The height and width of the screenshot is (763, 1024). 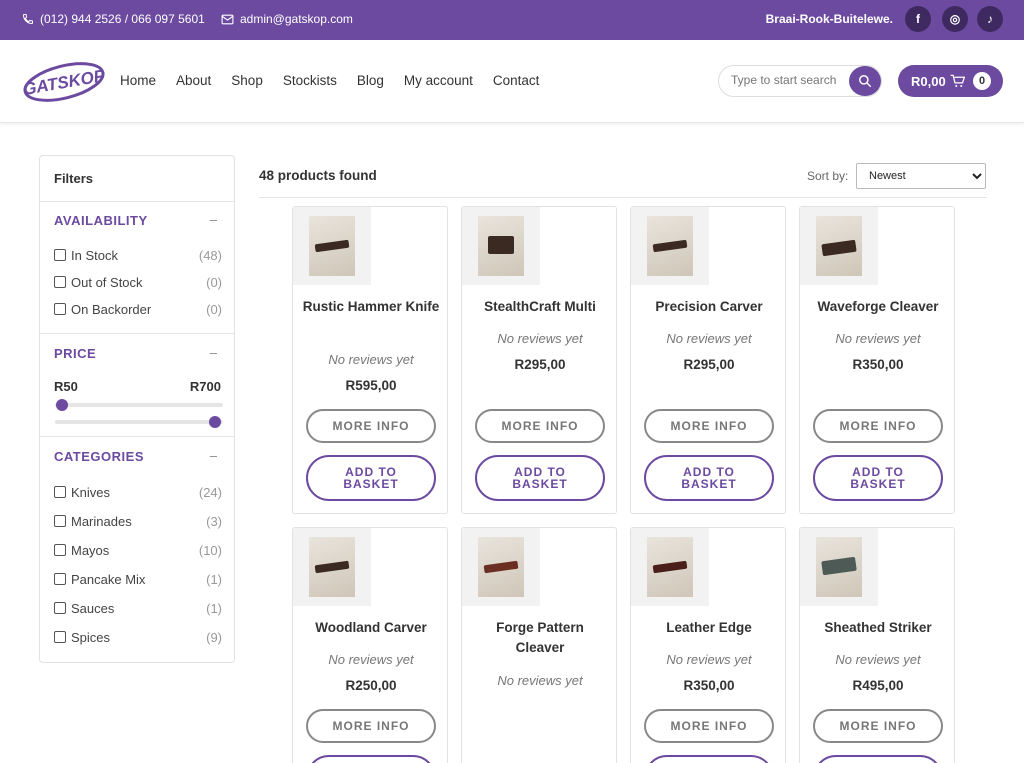 I want to click on filter-category-knives: Knives (24), so click(x=138, y=492).